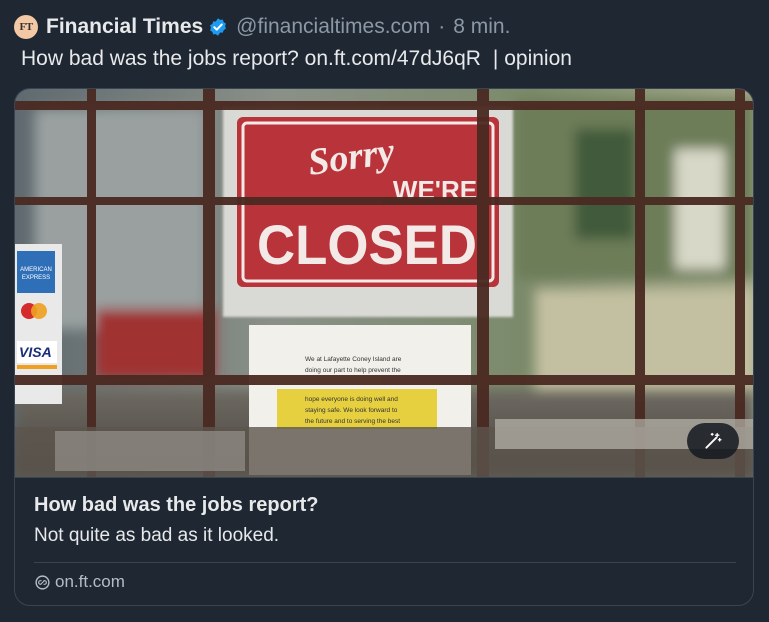 Image resolution: width=769 pixels, height=622 pixels. Describe the element at coordinates (218, 27) in the screenshot. I see `verified-badge-icon` at that location.